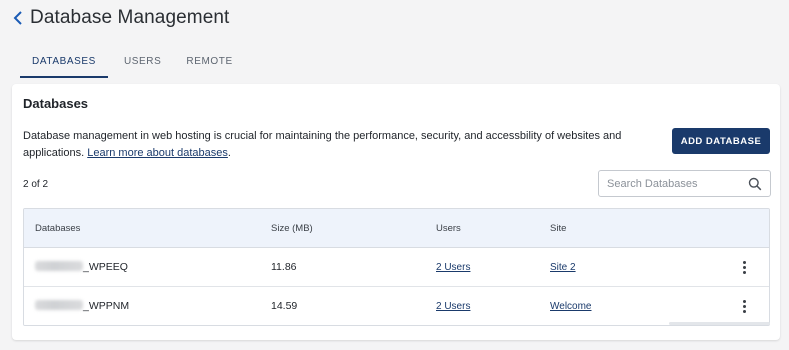 The height and width of the screenshot is (350, 789). Describe the element at coordinates (106, 306) in the screenshot. I see `database-name: _WPPNM` at that location.